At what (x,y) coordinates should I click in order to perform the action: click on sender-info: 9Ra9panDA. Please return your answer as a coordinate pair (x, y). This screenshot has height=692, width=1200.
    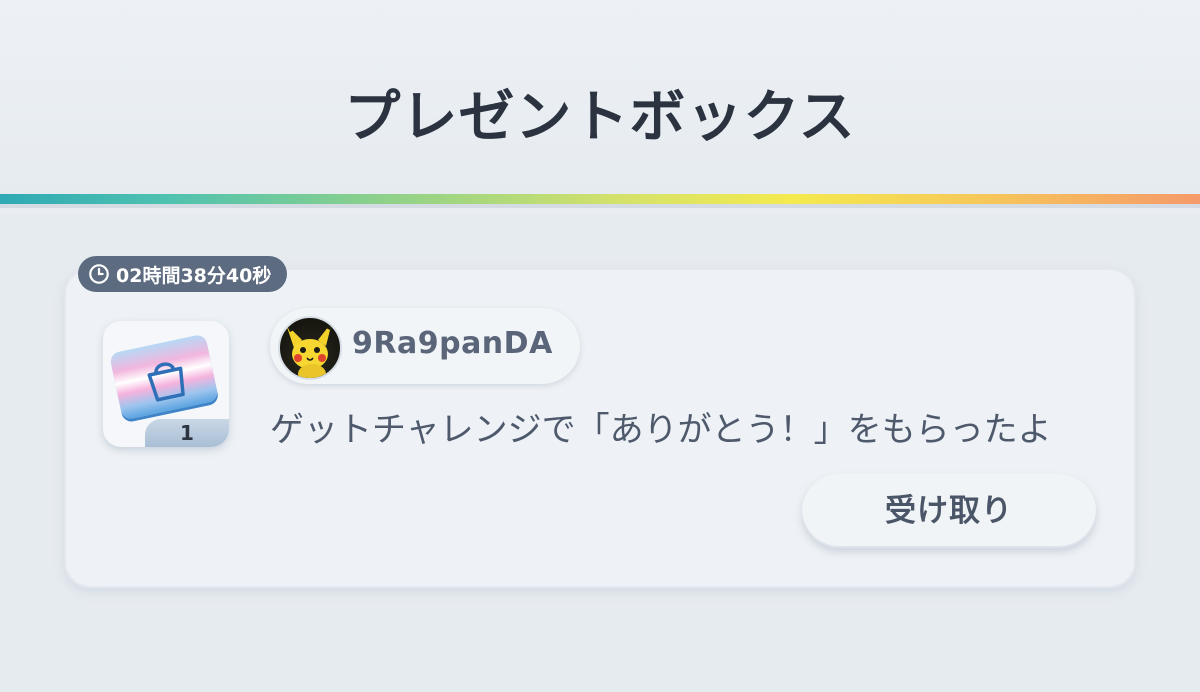
    Looking at the image, I should click on (425, 346).